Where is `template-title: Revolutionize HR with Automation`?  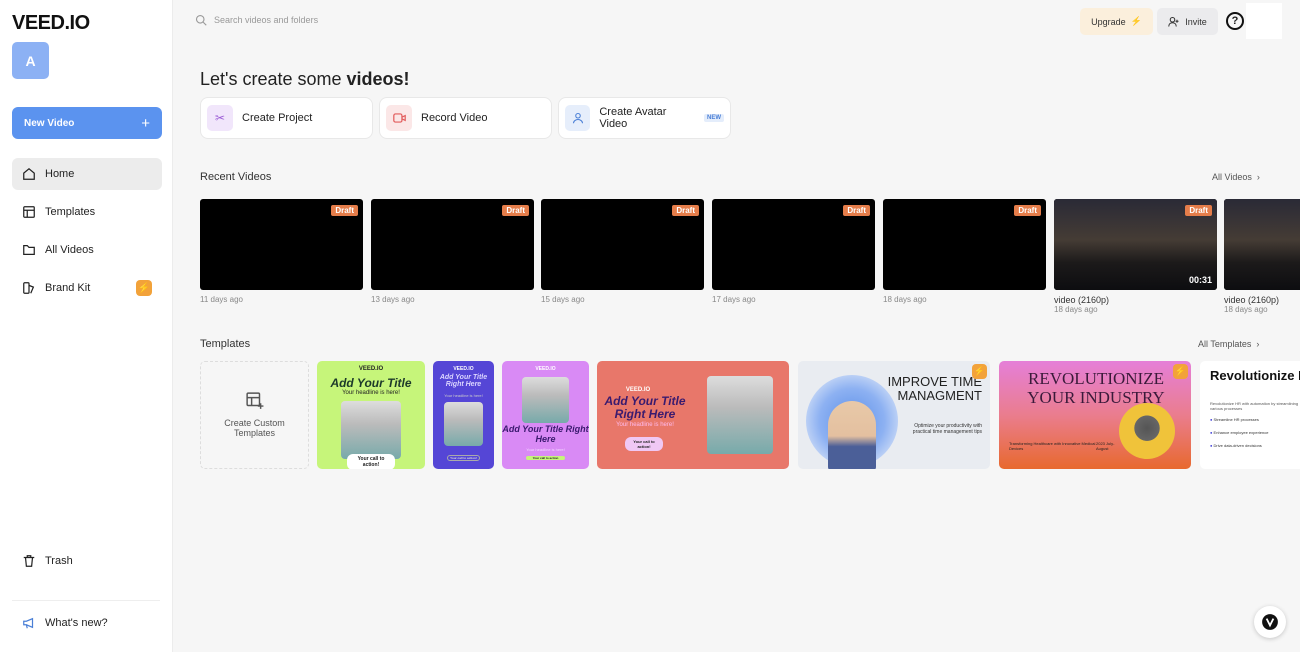
template-title: Revolutionize HR with Automation is located at coordinates (1255, 376).